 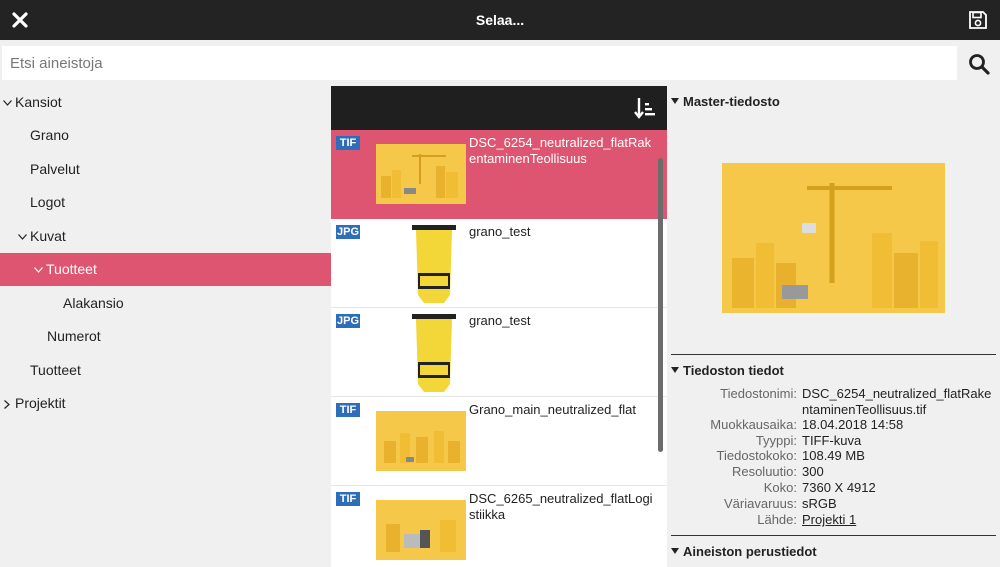 I want to click on tree-item-label: Grano, so click(x=49, y=135).